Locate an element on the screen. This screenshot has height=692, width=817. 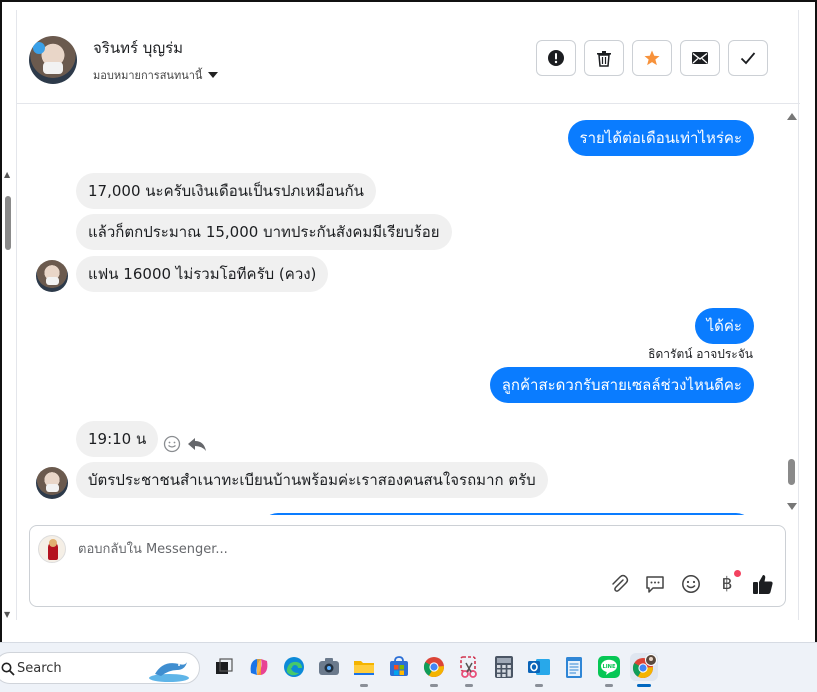
assign-conversation-dropdown: มอบหมายการสนทนานี้ is located at coordinates (156, 75).